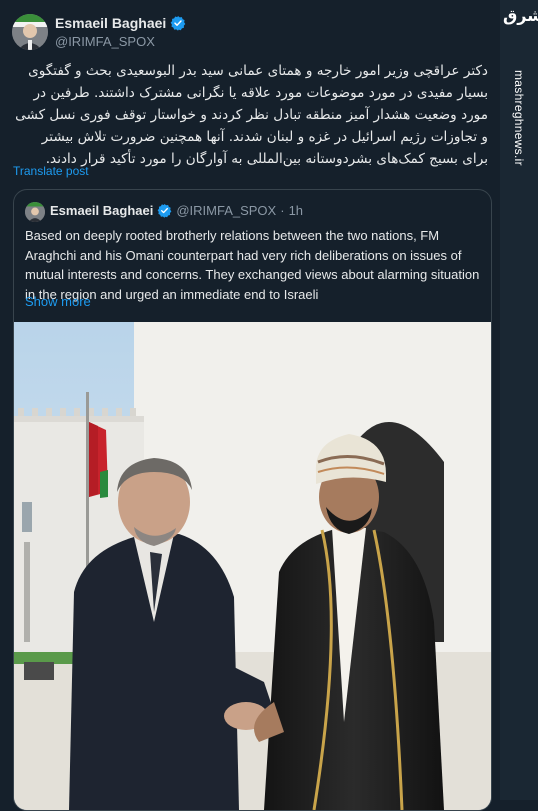 This screenshot has width=538, height=811. What do you see at coordinates (35, 212) in the screenshot?
I see `quoted-avatar` at bounding box center [35, 212].